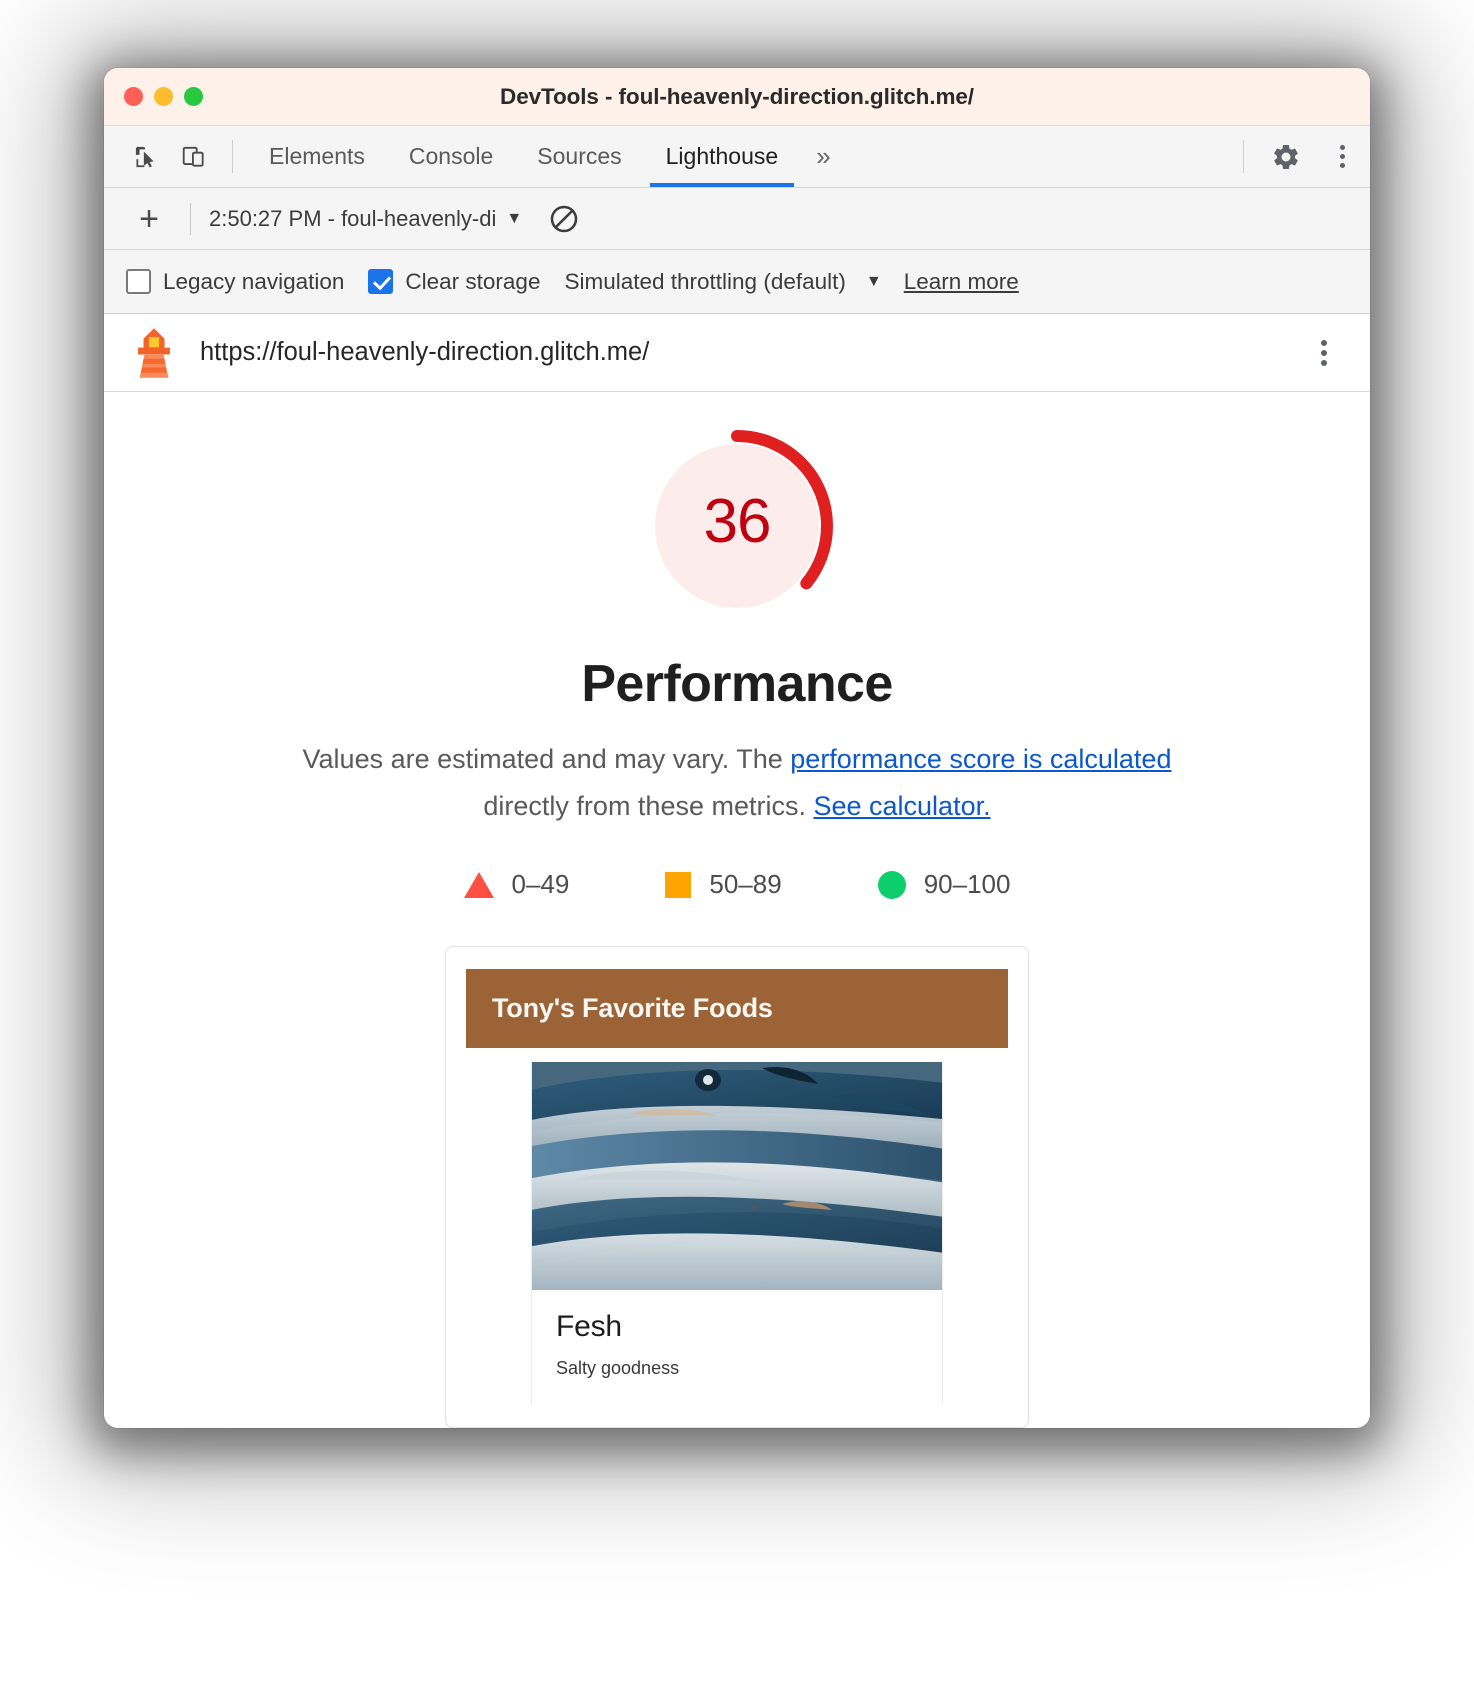 The image size is (1474, 1692). I want to click on legend-item-pass: 90–100, so click(944, 884).